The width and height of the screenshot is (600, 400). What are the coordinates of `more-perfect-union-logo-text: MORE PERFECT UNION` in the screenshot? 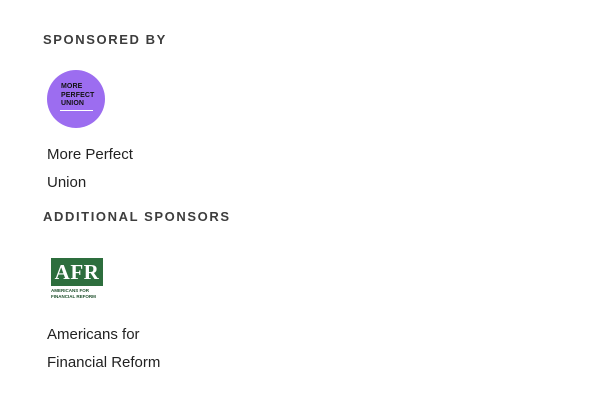 It's located at (78, 95).